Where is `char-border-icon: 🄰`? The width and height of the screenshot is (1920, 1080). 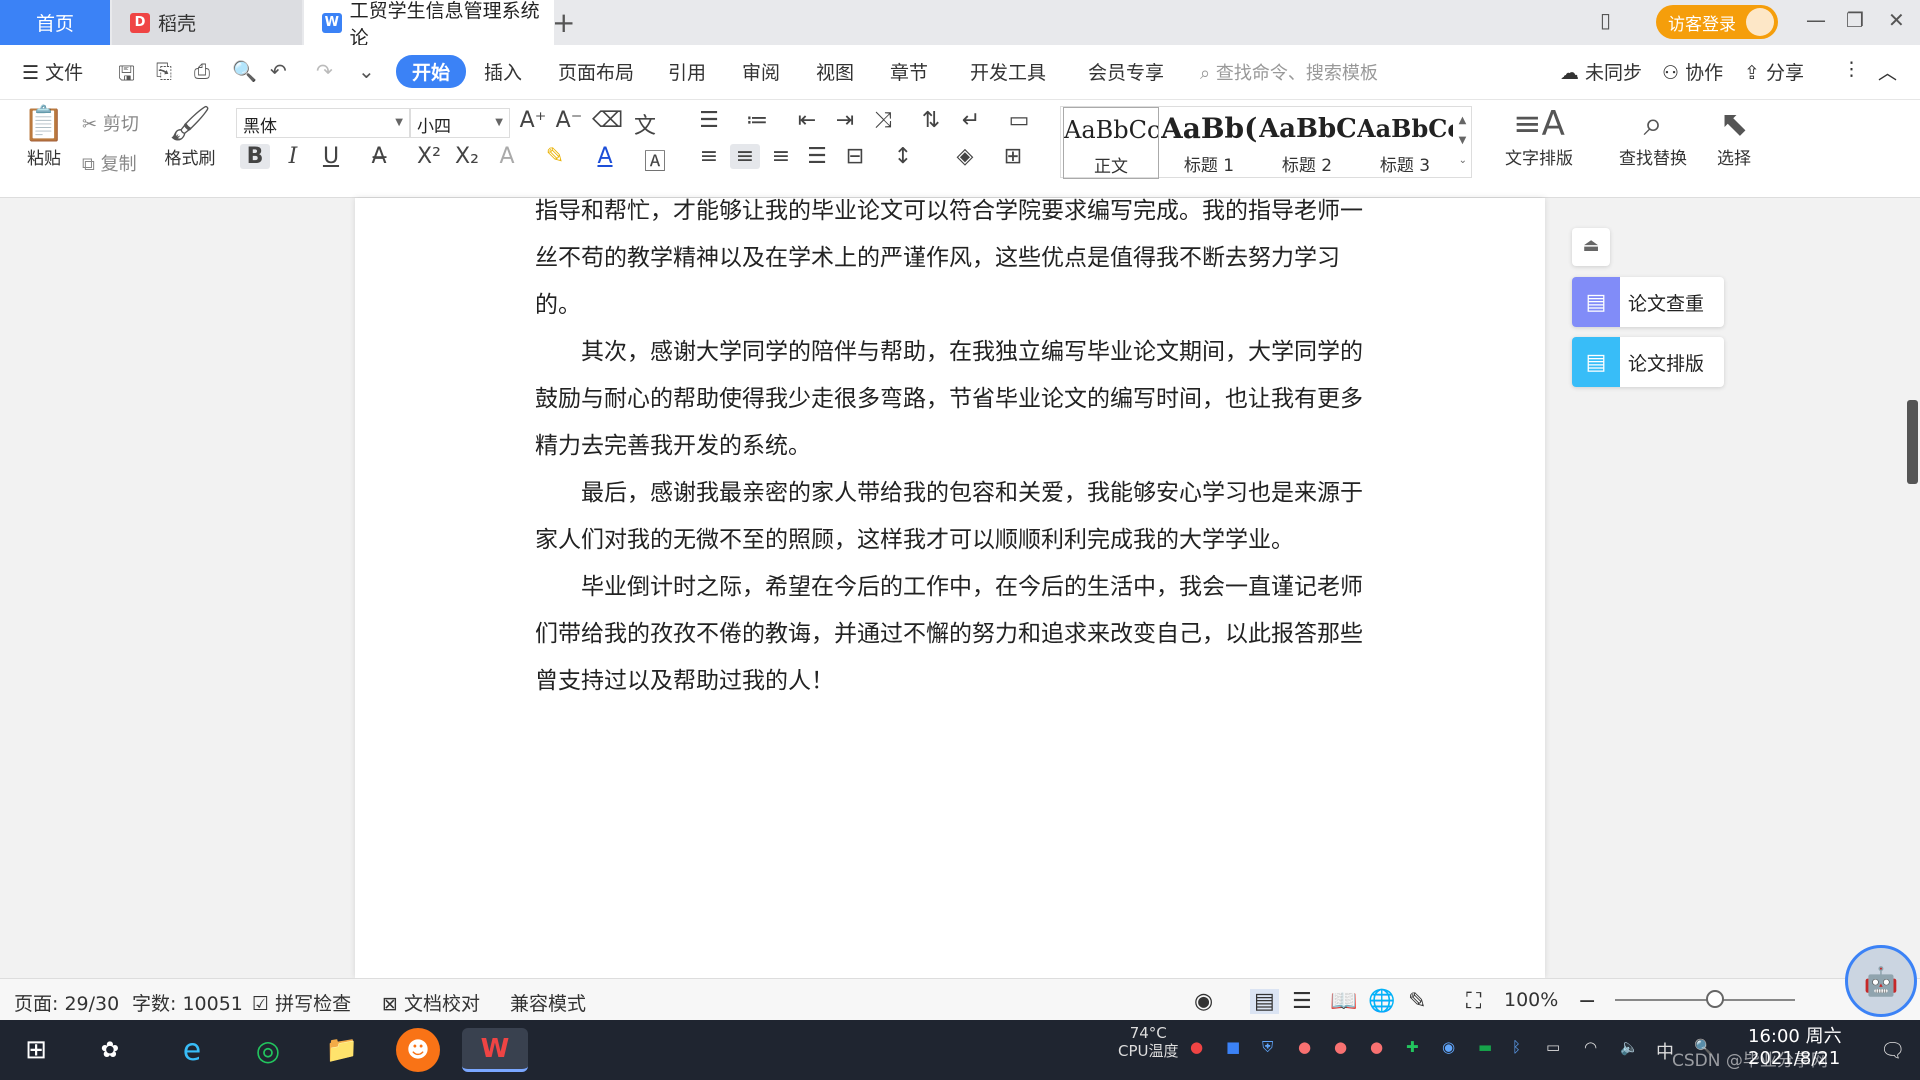
char-border-icon: 🄰 is located at coordinates (655, 160).